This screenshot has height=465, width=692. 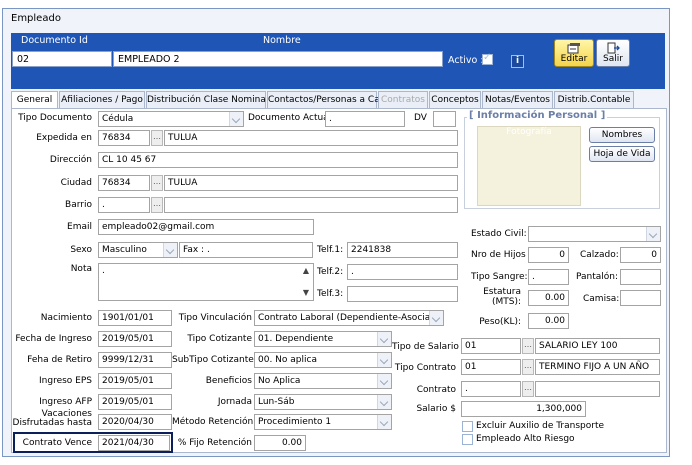 I want to click on telf3-input, so click(x=402, y=294).